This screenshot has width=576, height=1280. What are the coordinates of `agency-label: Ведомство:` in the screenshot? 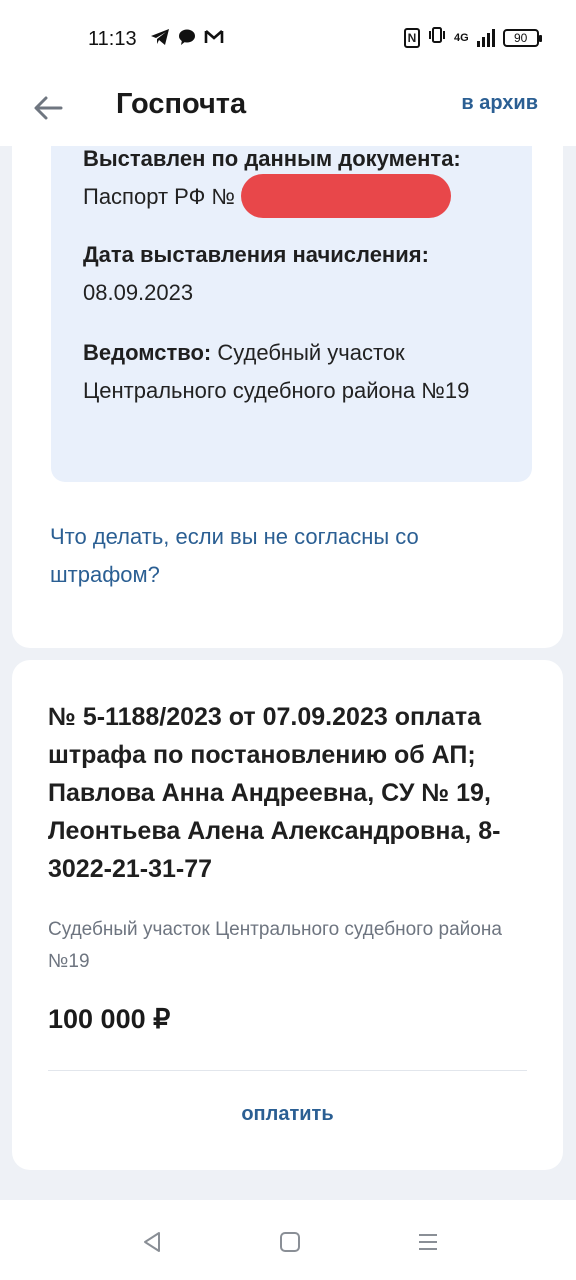 It's located at (147, 352).